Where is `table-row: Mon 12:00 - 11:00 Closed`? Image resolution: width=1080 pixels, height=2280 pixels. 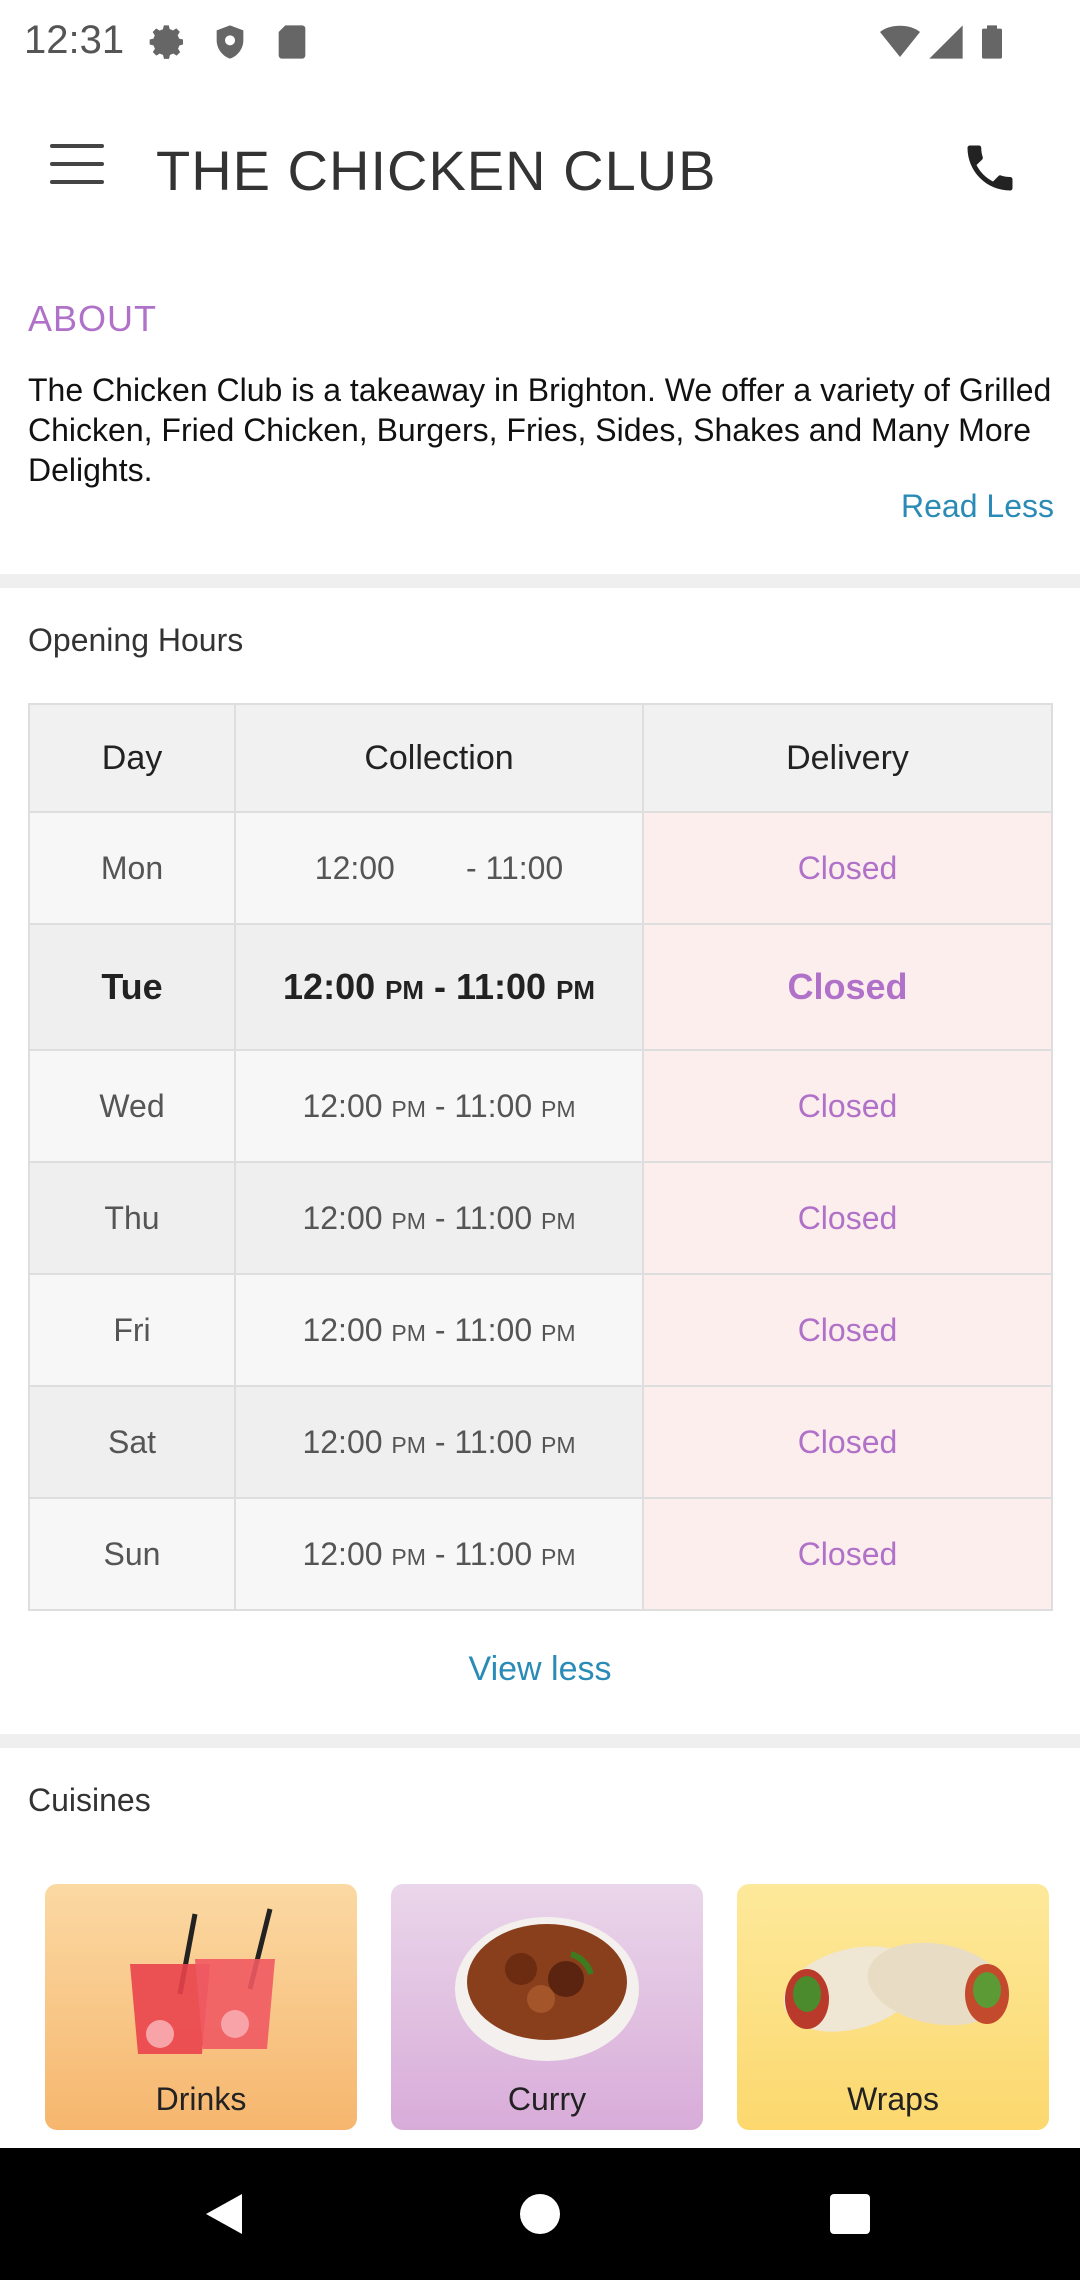 table-row: Mon 12:00 - 11:00 Closed is located at coordinates (540, 868).